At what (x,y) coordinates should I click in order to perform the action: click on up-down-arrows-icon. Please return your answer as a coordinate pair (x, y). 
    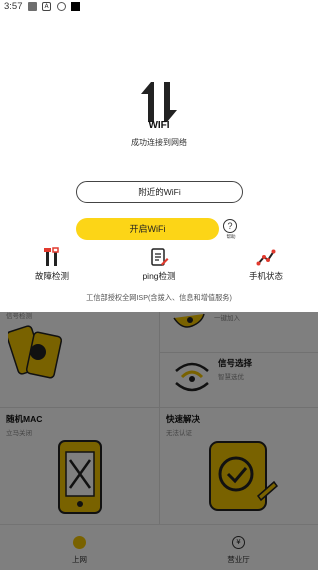
    Looking at the image, I should click on (159, 102).